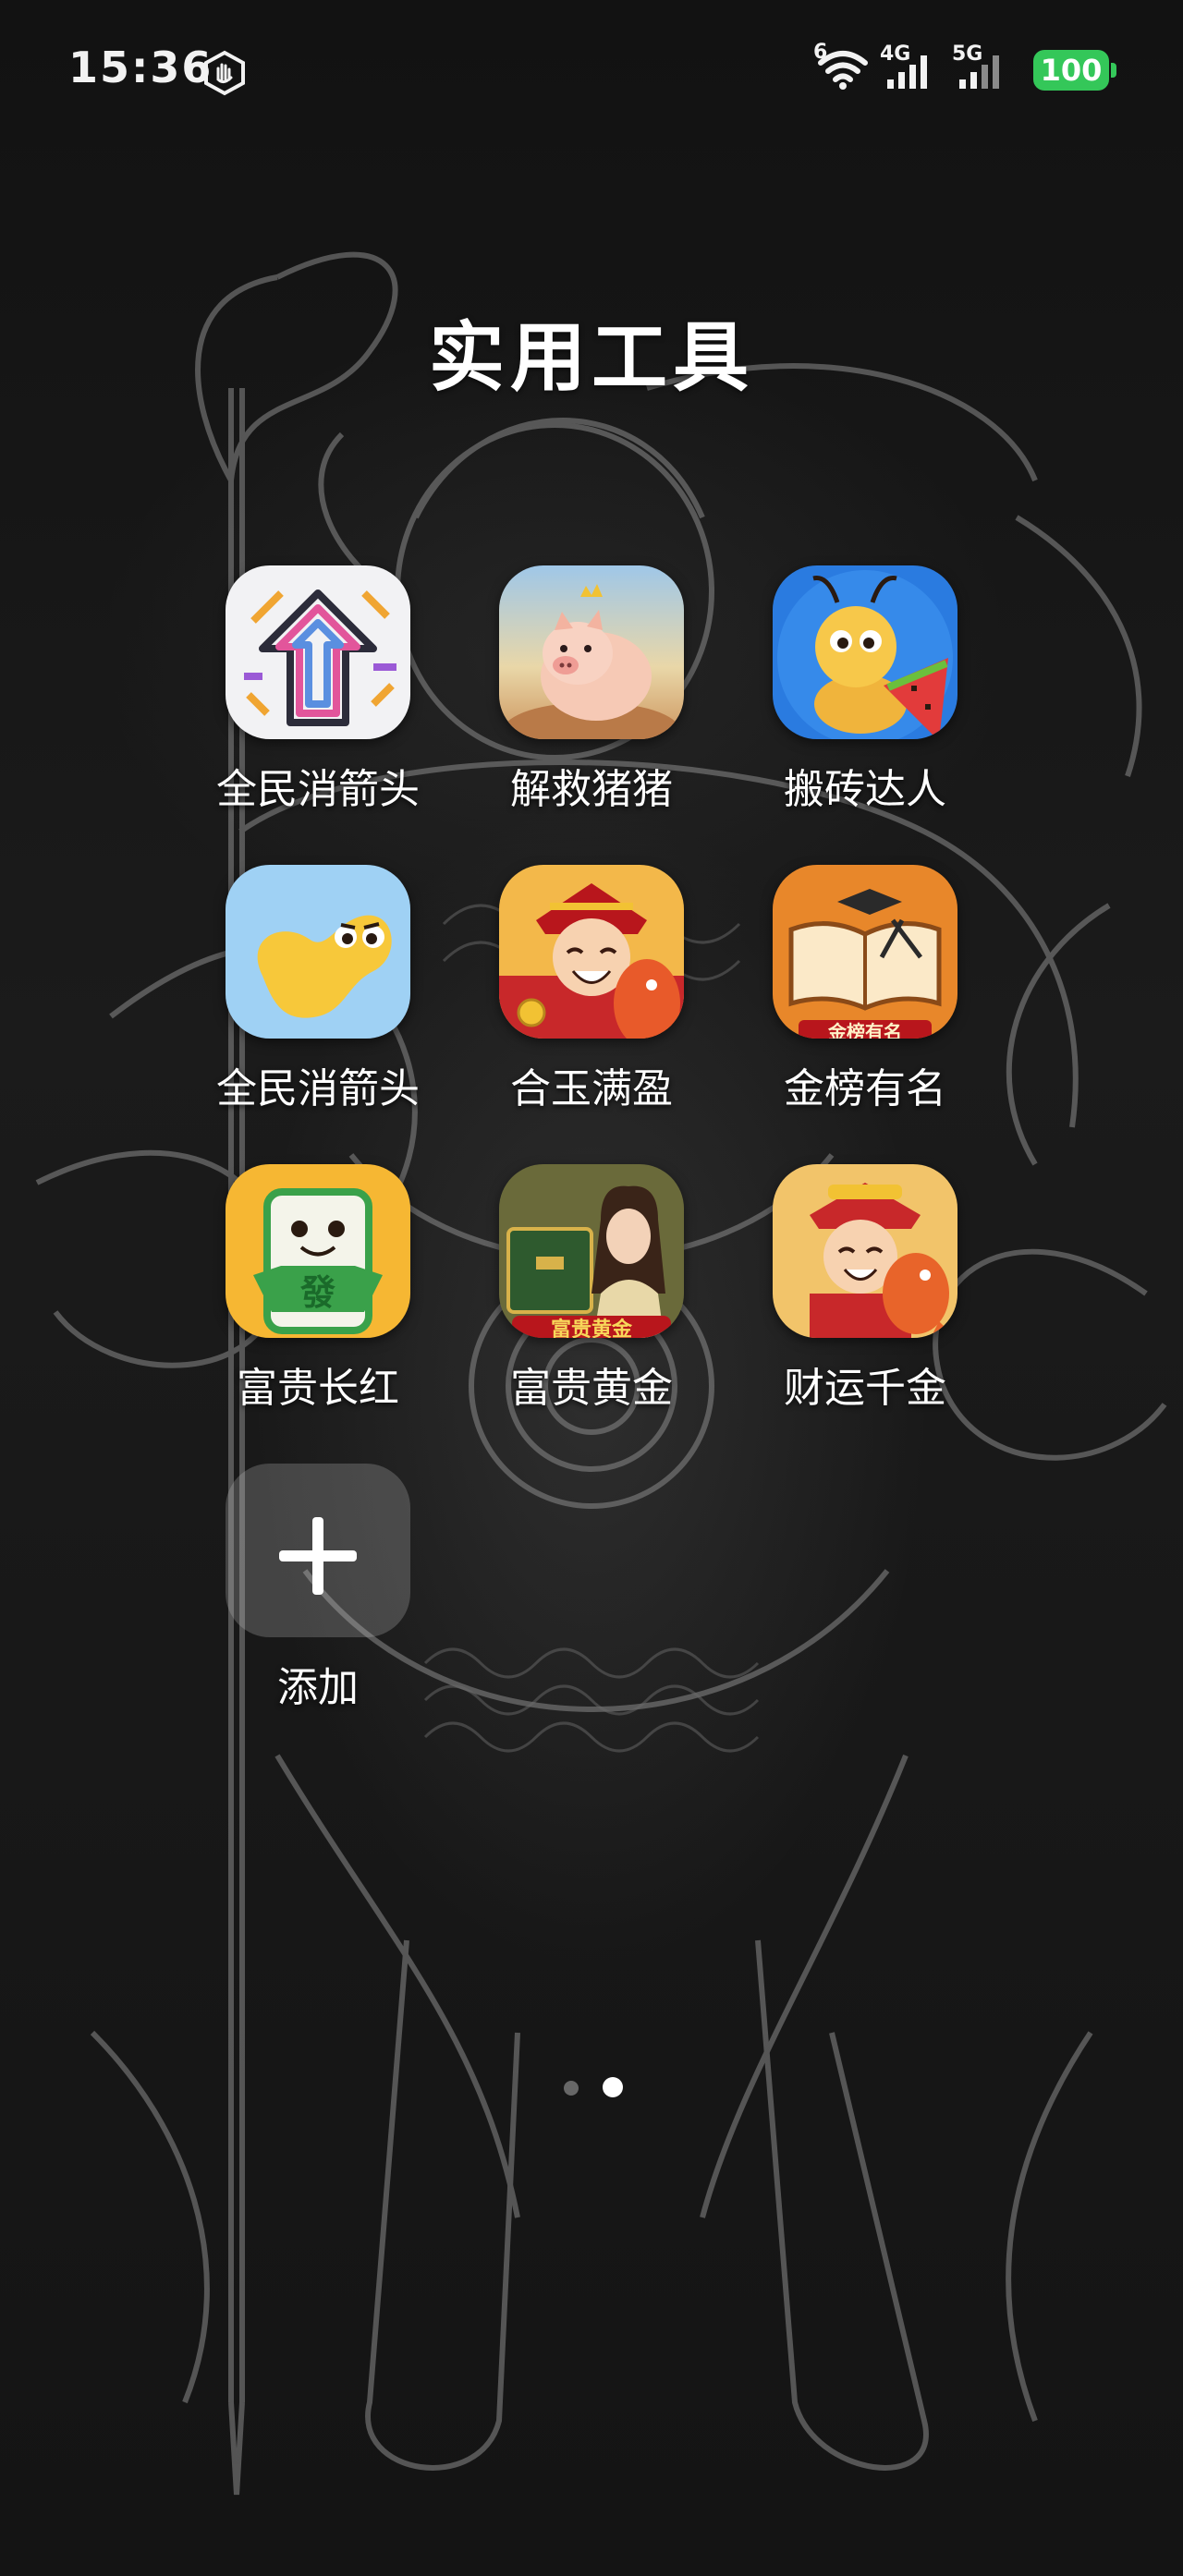  What do you see at coordinates (865, 1388) in the screenshot?
I see `app-label: 财运千金` at bounding box center [865, 1388].